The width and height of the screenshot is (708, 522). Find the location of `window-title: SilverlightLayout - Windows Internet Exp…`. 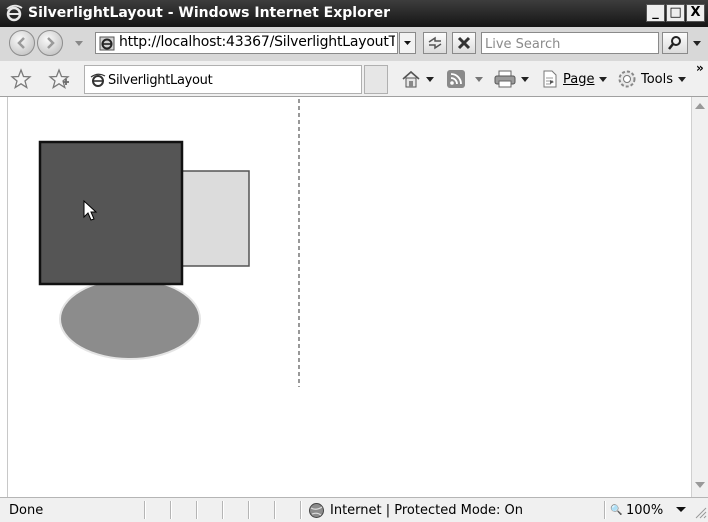

window-title: SilverlightLayout - Windows Internet Exp… is located at coordinates (209, 13).